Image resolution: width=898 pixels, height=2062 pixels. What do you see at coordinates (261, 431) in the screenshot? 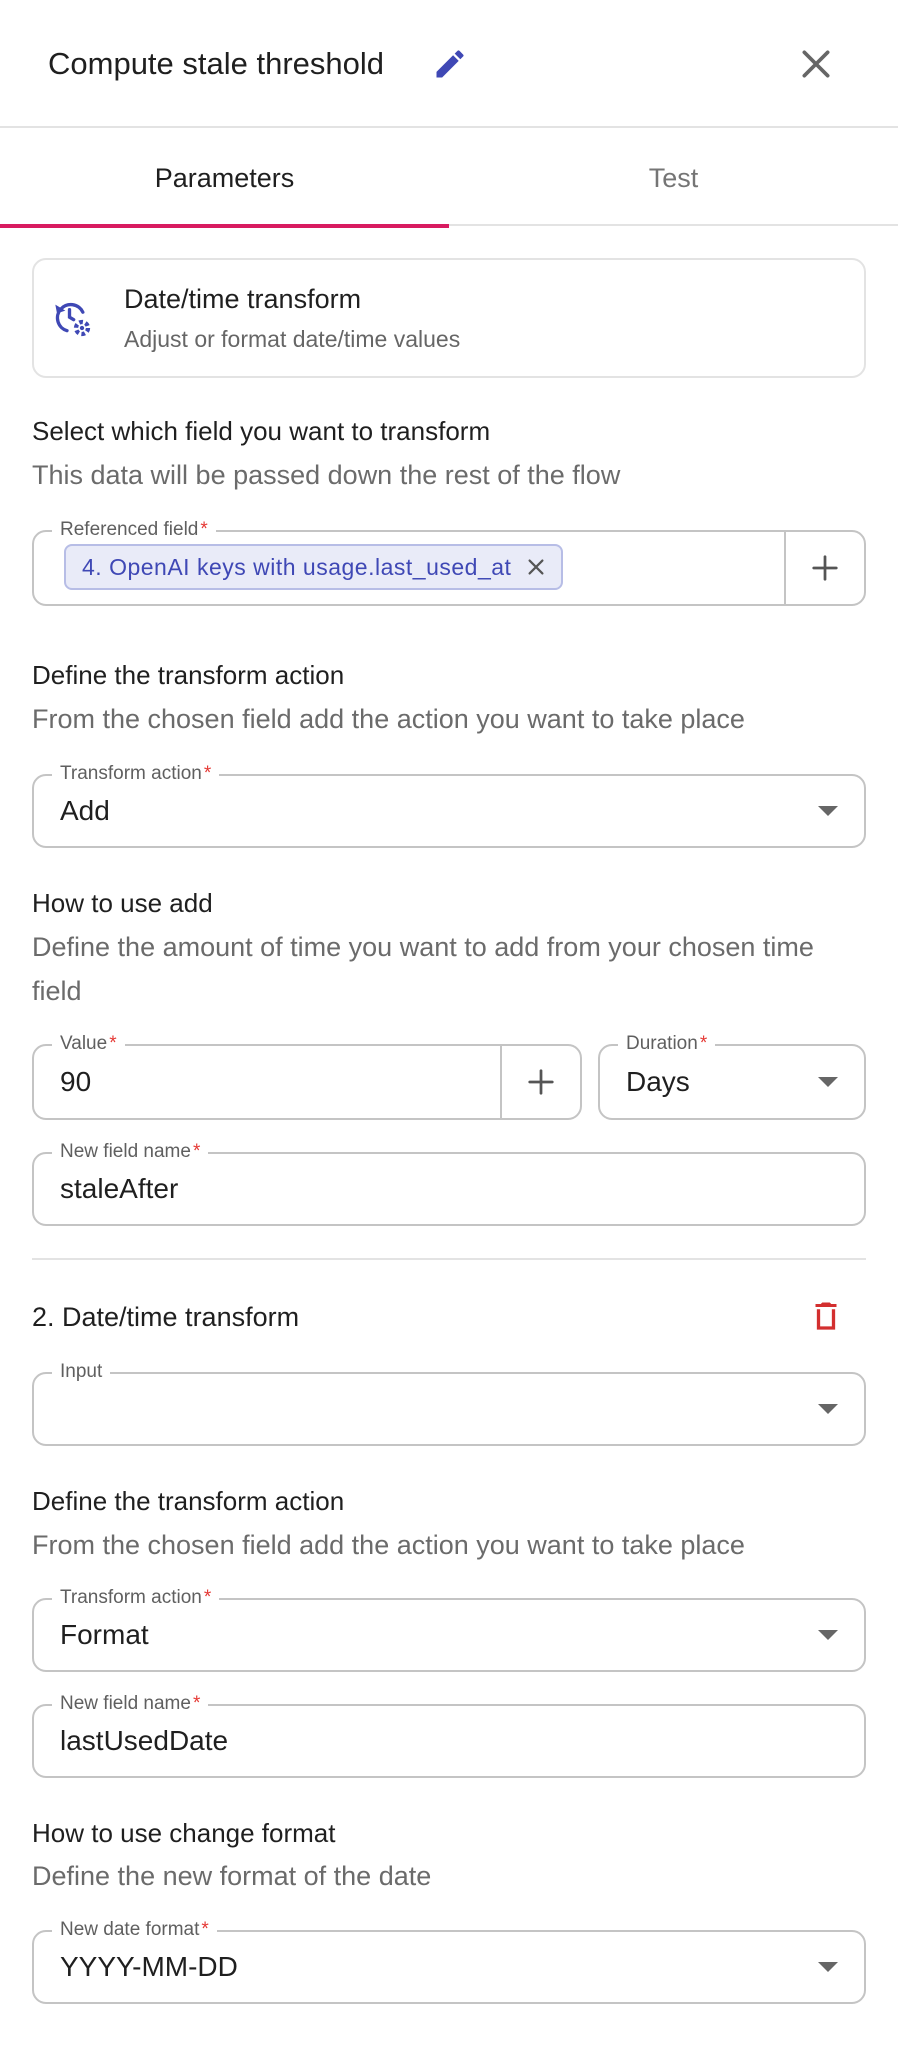
I see `section-title: Select which field you want to transform` at bounding box center [261, 431].